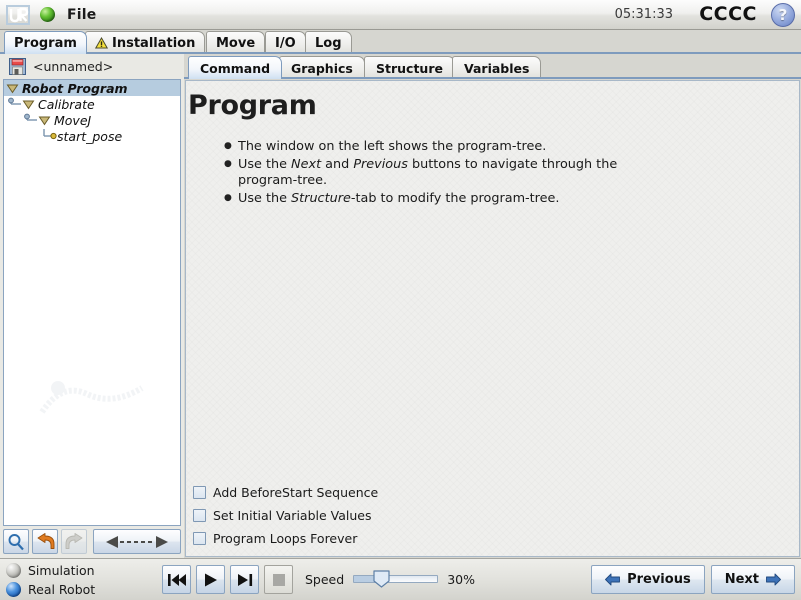 This screenshot has width=801, height=600. Describe the element at coordinates (400, 15) in the screenshot. I see `title-bar: File 05:31:33 CCCC ?` at that location.